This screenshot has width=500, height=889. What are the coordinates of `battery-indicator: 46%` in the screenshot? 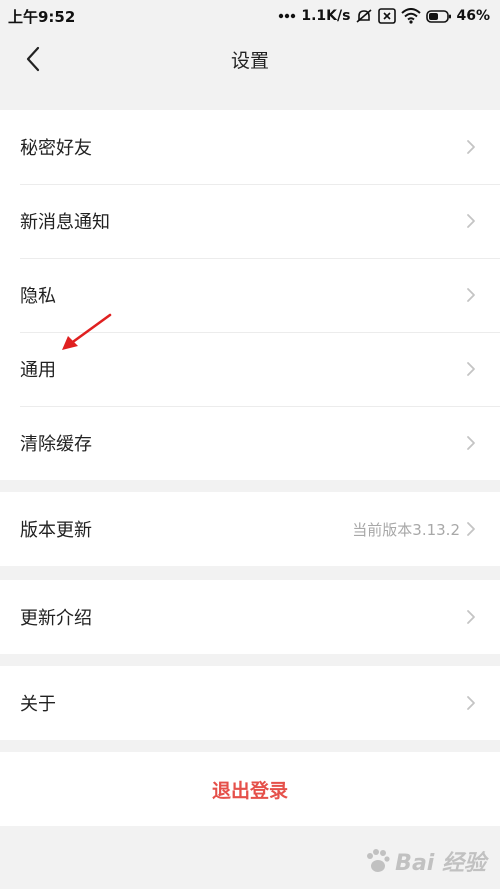 It's located at (458, 16).